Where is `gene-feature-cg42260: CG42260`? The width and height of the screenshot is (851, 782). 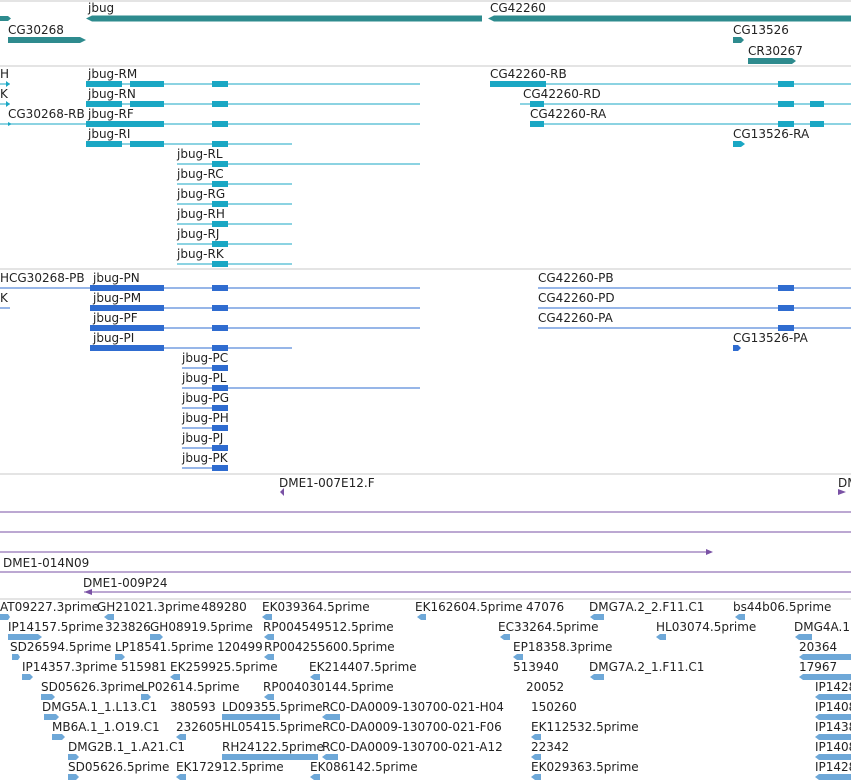 gene-feature-cg42260: CG42260 is located at coordinates (669, 11).